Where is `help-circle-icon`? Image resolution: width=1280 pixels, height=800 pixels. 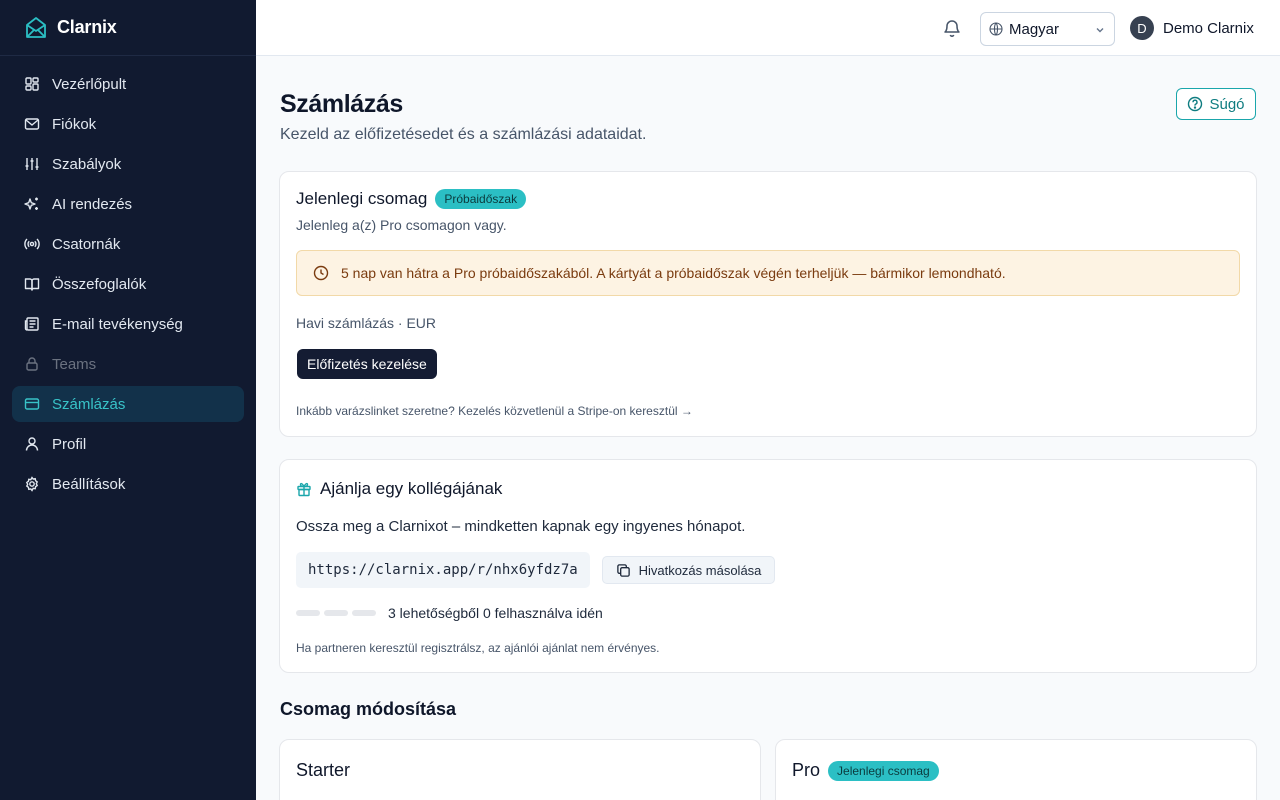 help-circle-icon is located at coordinates (1195, 104).